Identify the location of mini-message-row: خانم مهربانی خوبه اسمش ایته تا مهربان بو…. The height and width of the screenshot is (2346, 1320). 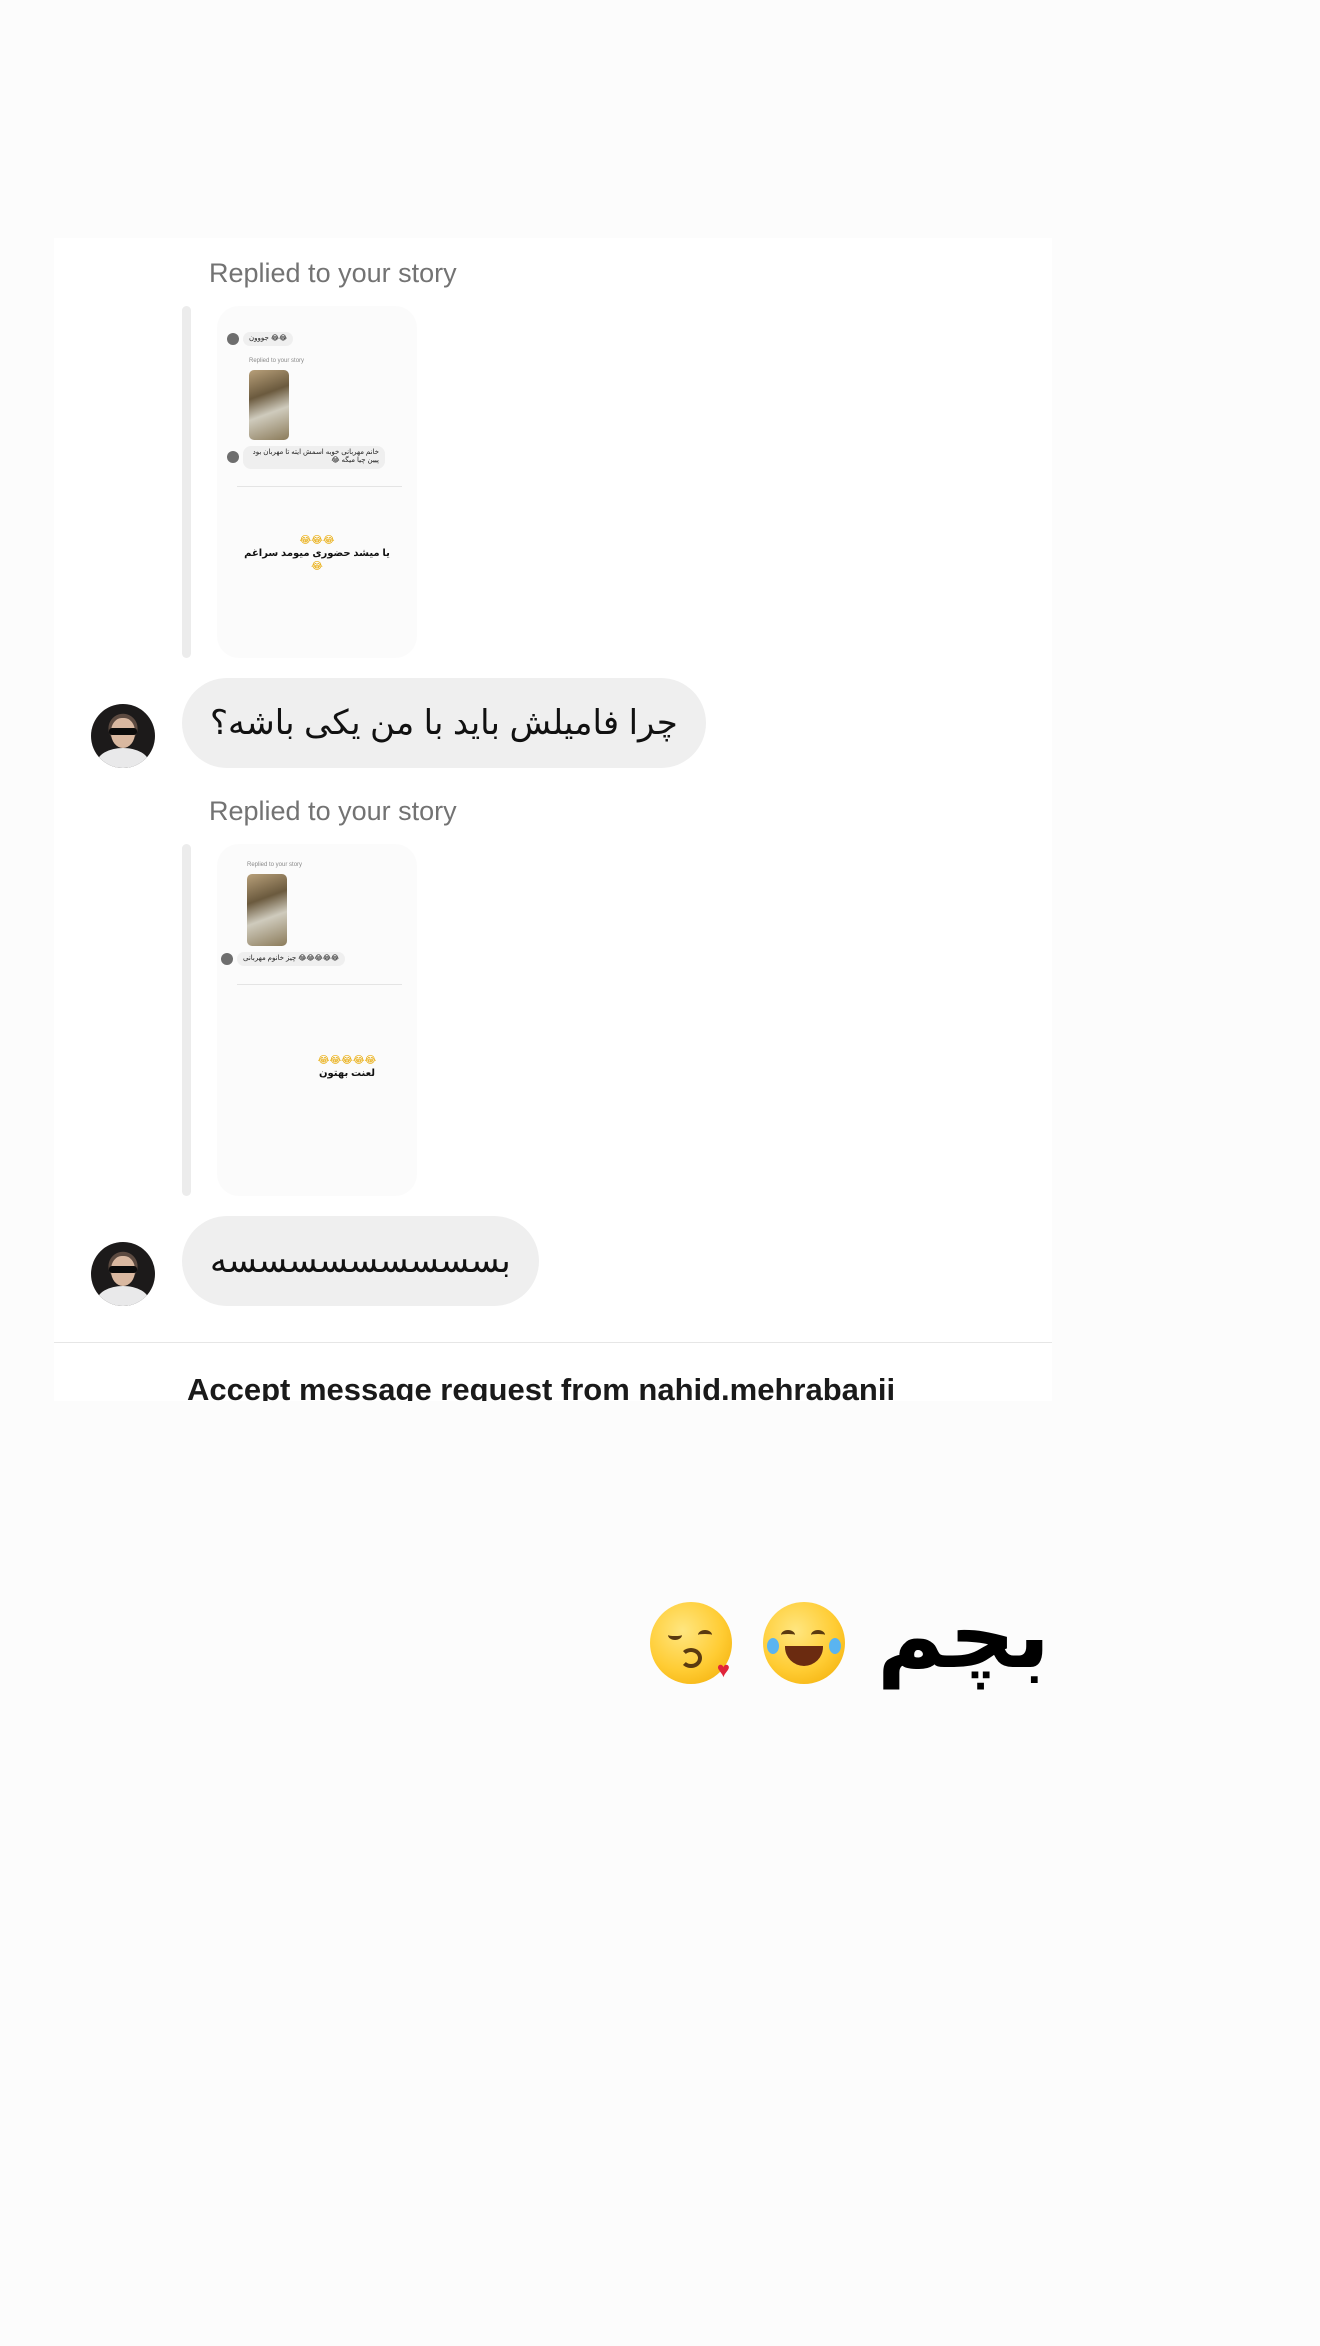
(306, 457).